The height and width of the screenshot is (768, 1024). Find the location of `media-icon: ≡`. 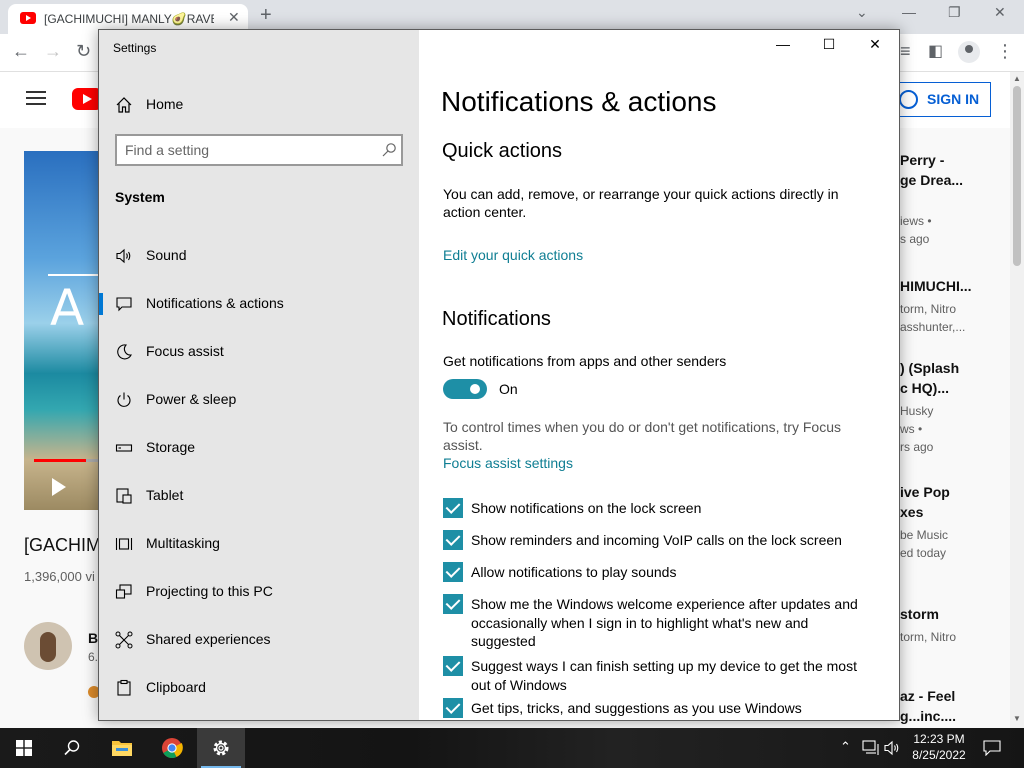

media-icon: ≡ is located at coordinates (905, 51).